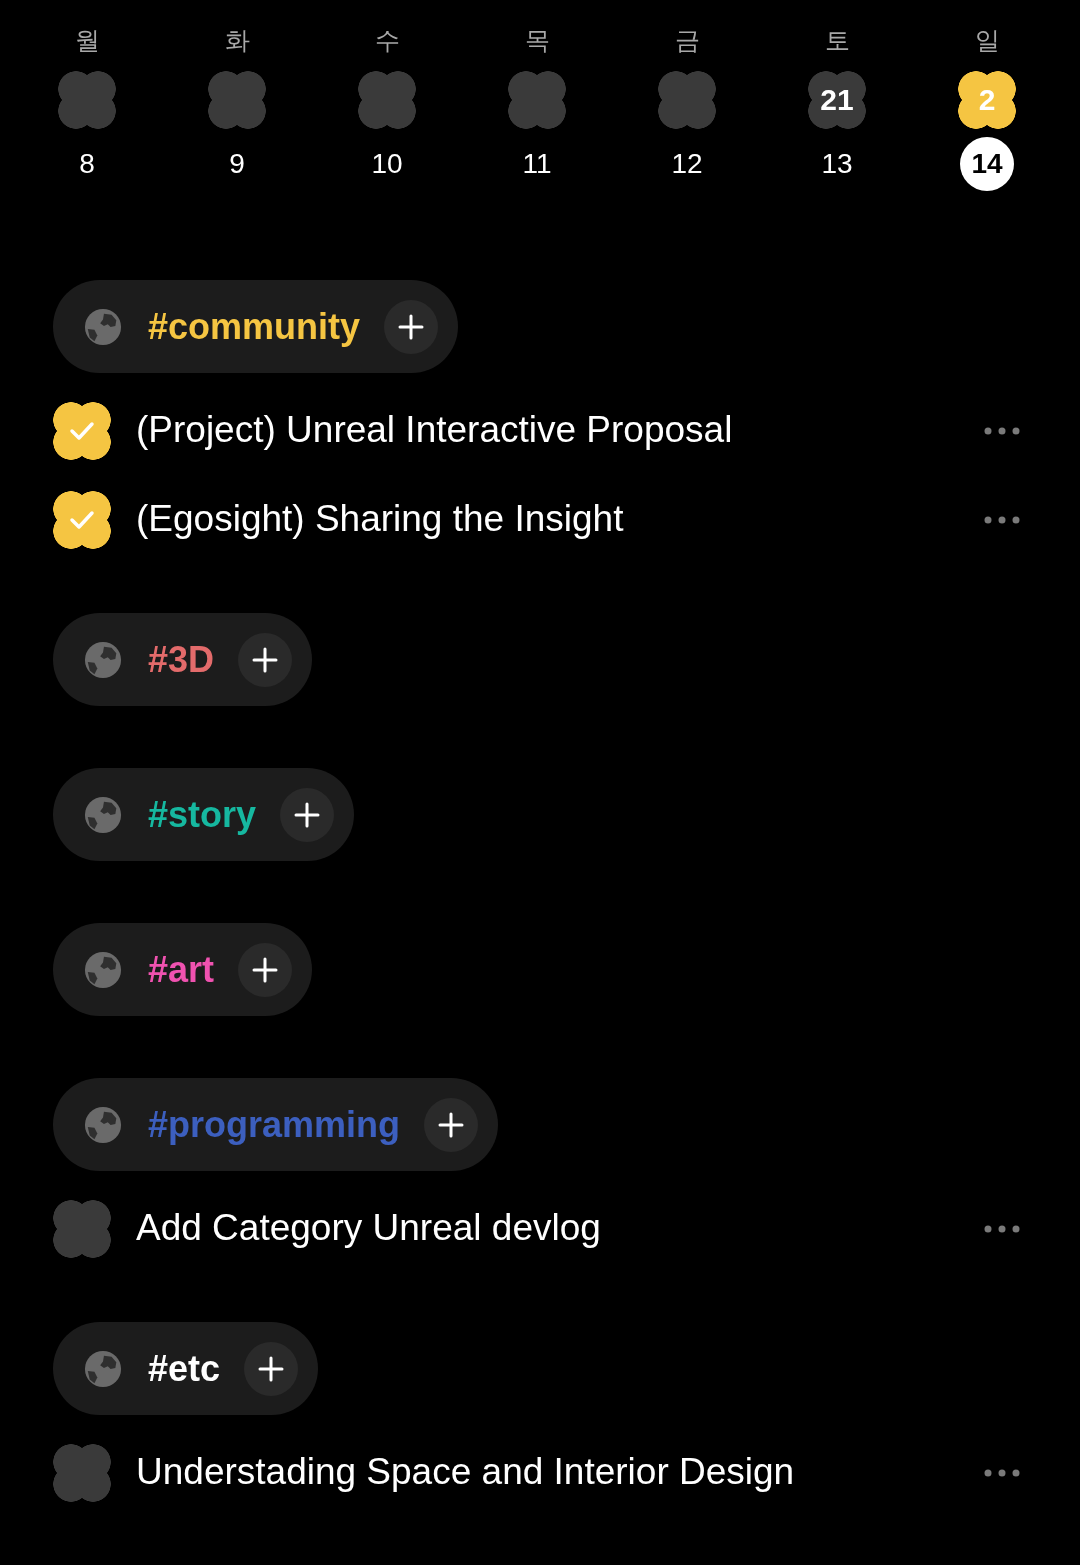 This screenshot has width=1080, height=1565. I want to click on date-number: 14, so click(987, 164).